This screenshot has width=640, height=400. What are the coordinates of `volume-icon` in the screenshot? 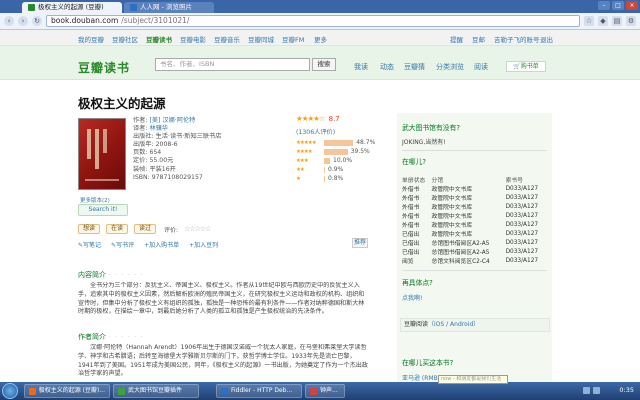 It's located at (586, 390).